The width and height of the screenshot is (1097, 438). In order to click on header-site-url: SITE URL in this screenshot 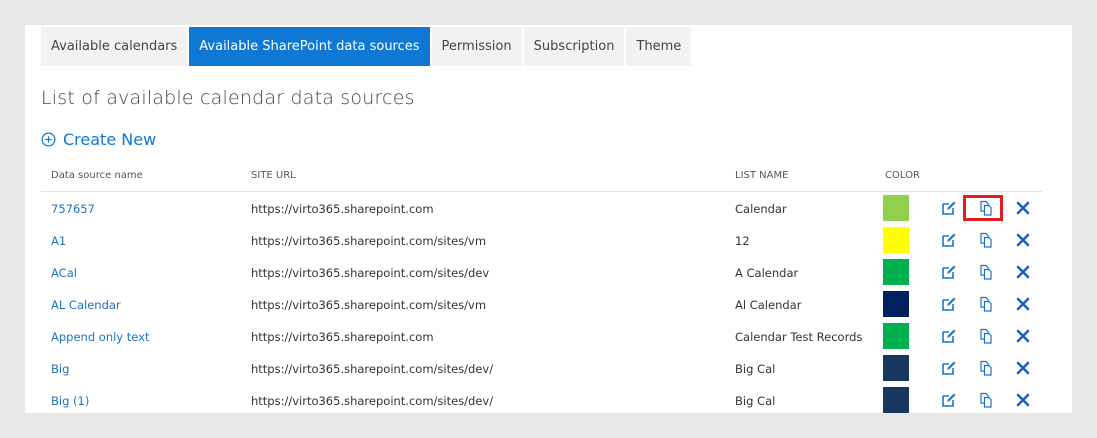, I will do `click(273, 175)`.